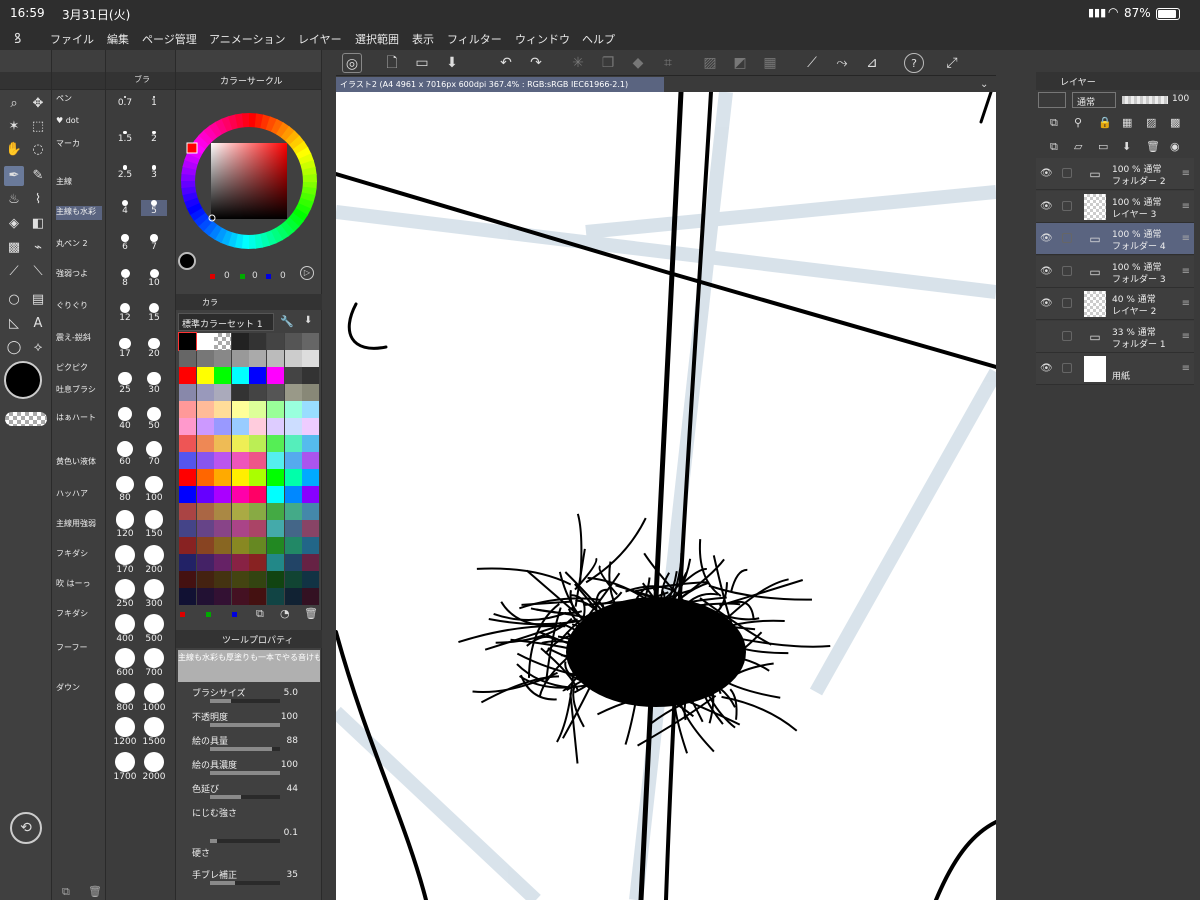  What do you see at coordinates (154, 348) in the screenshot?
I see `brush-size-item: 20` at bounding box center [154, 348].